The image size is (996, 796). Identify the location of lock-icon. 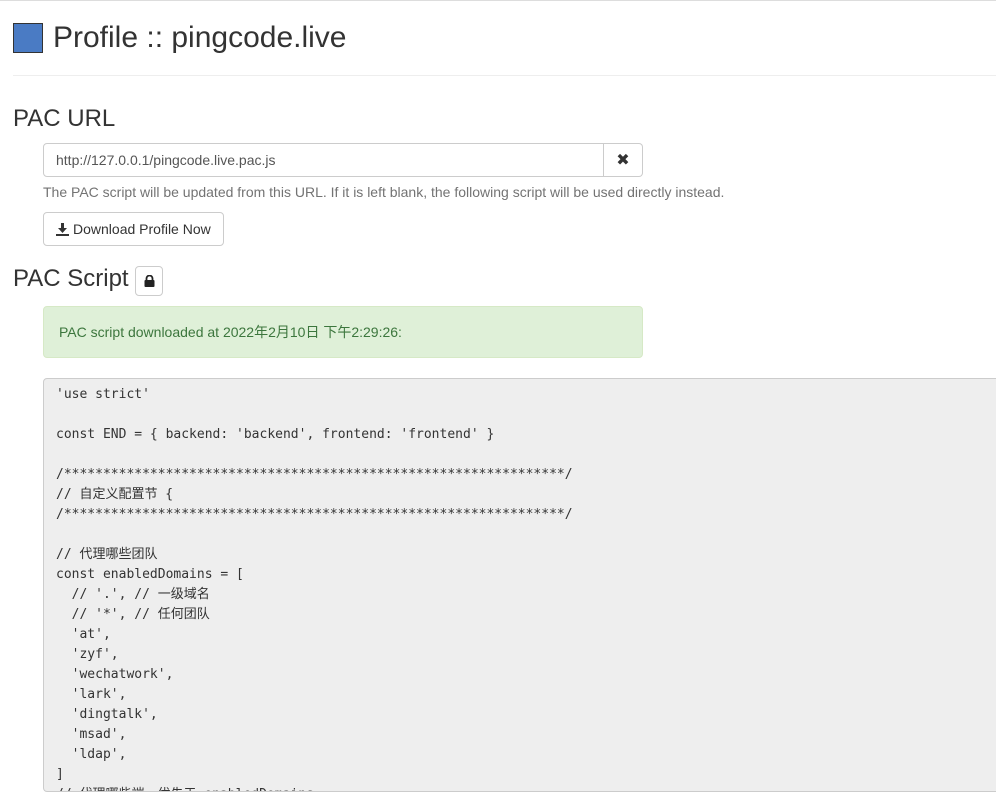
(149, 281).